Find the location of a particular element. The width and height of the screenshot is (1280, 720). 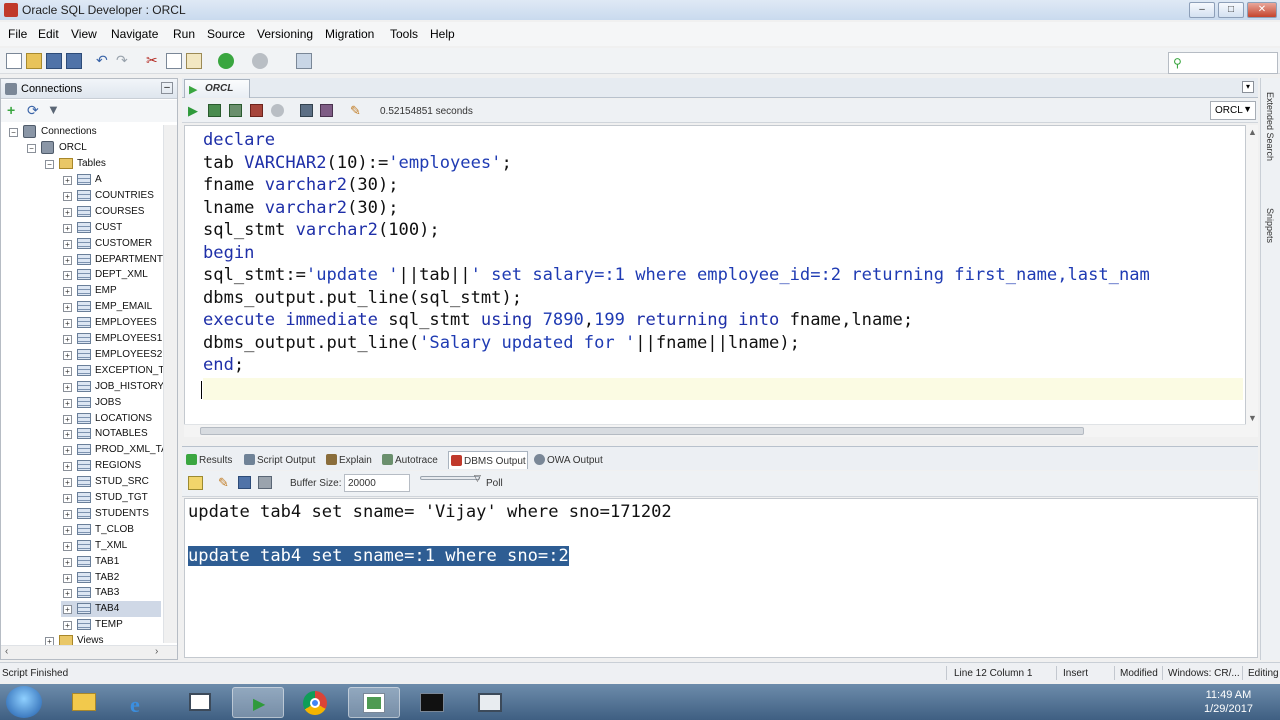

poll-slider is located at coordinates (450, 478).